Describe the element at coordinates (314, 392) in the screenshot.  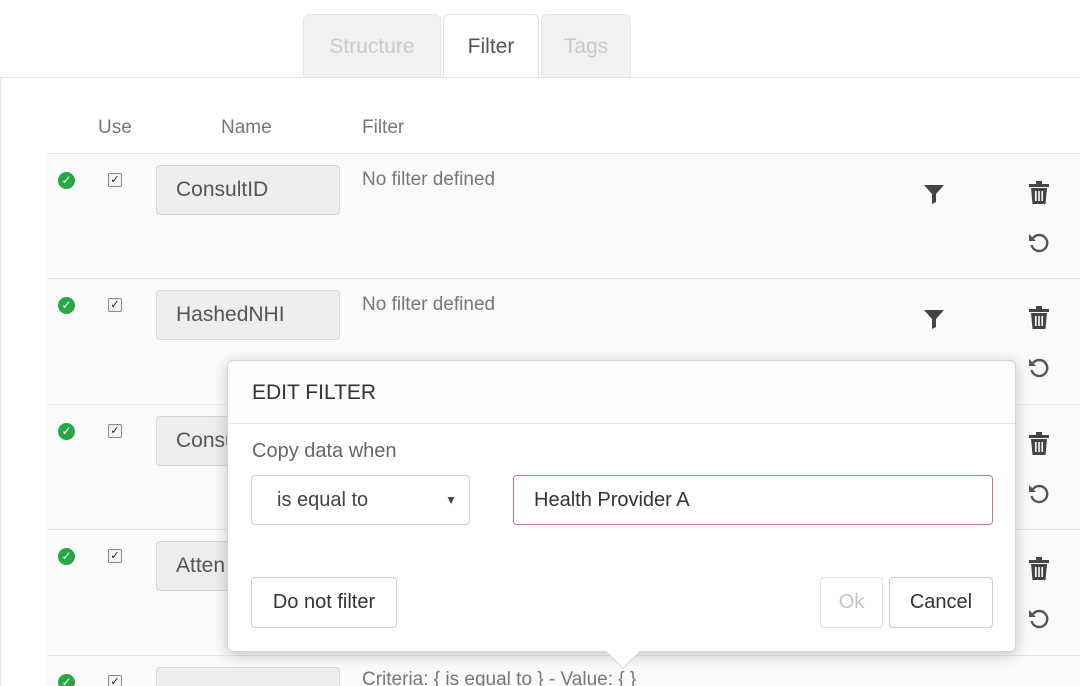
I see `dialog-title: EDIT FILTER` at that location.